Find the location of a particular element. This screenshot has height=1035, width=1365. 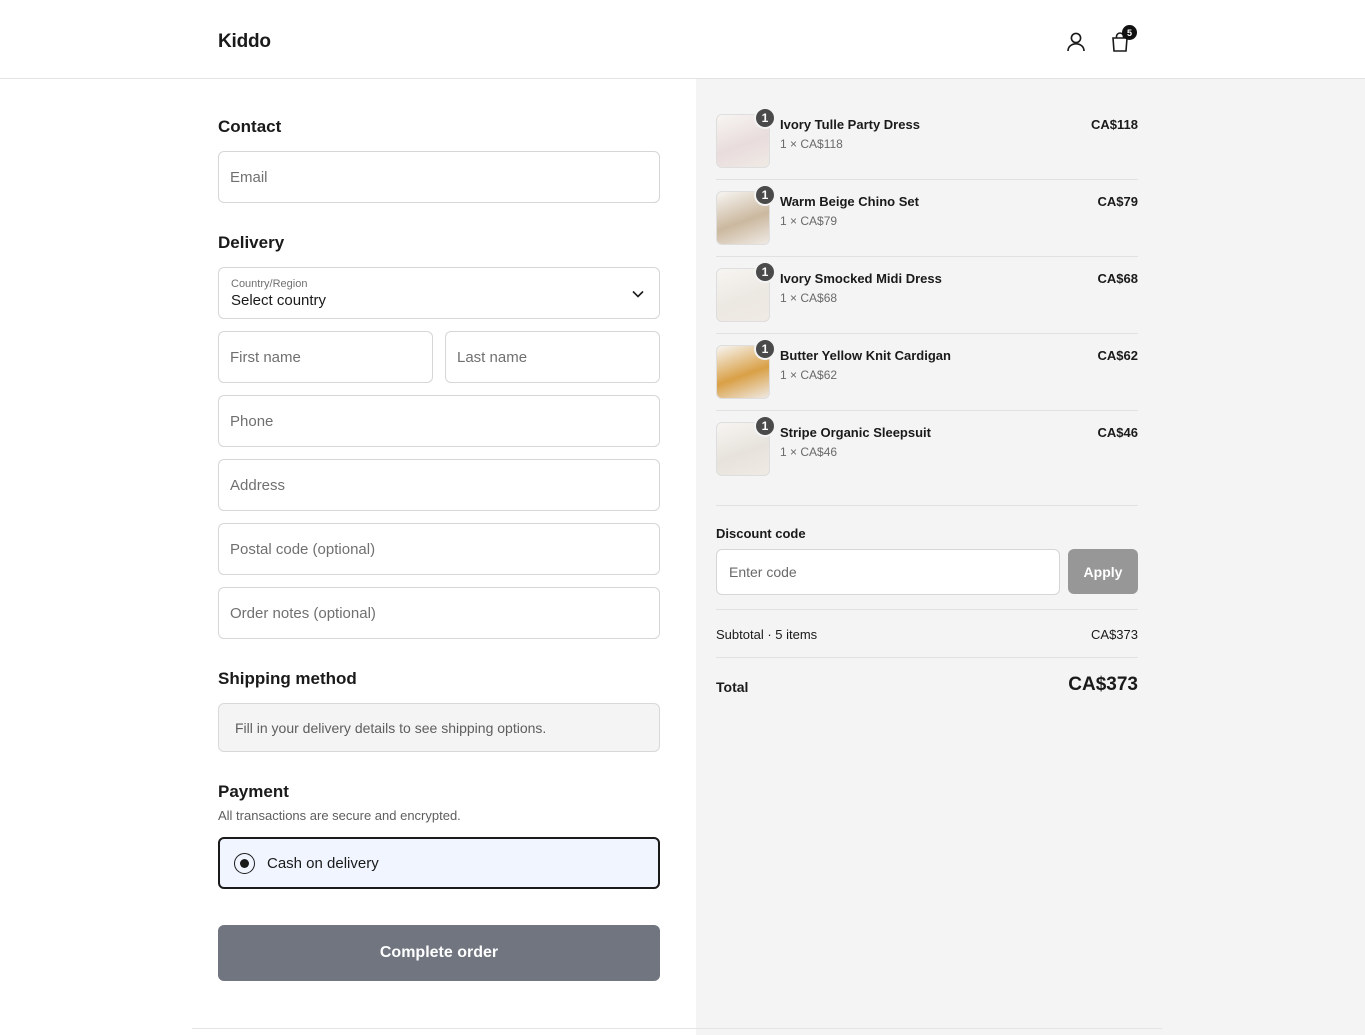

phone-field is located at coordinates (439, 421).